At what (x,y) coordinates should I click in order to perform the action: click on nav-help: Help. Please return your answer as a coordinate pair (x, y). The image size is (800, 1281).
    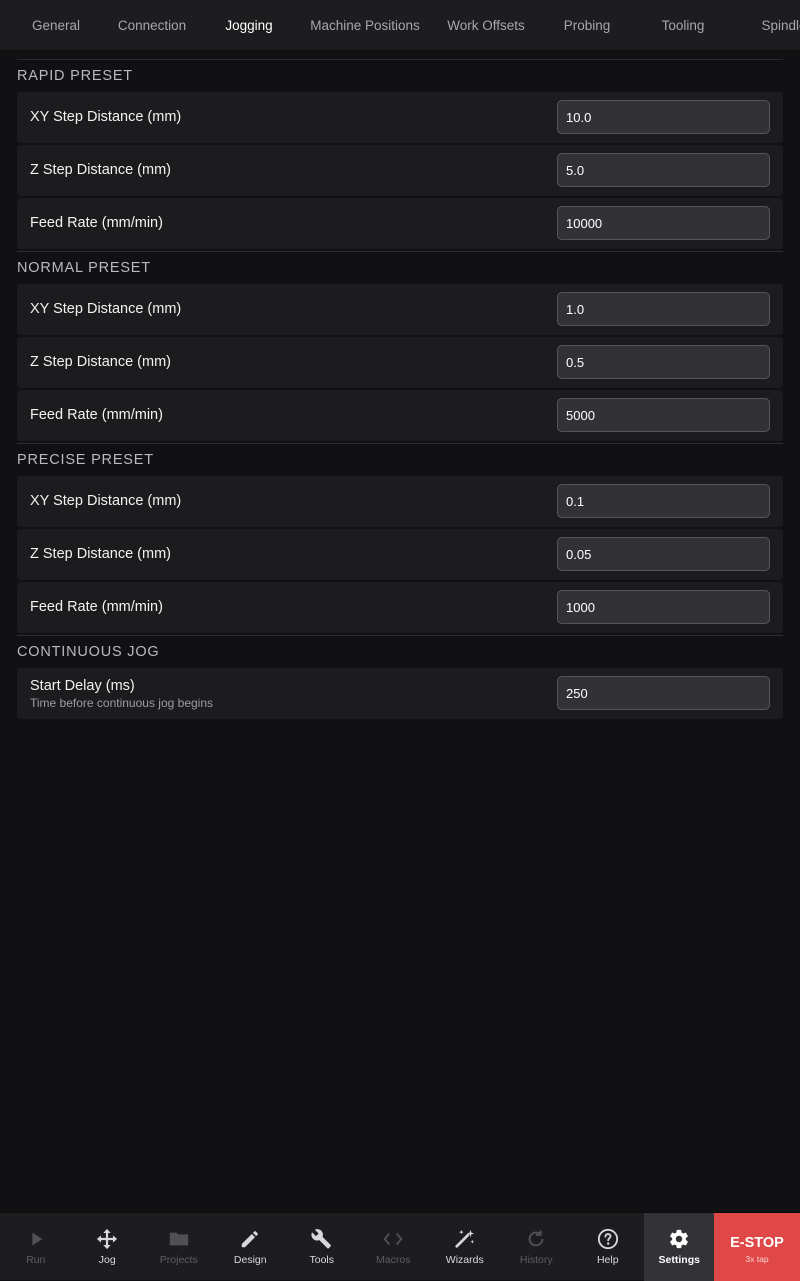
    Looking at the image, I should click on (608, 1247).